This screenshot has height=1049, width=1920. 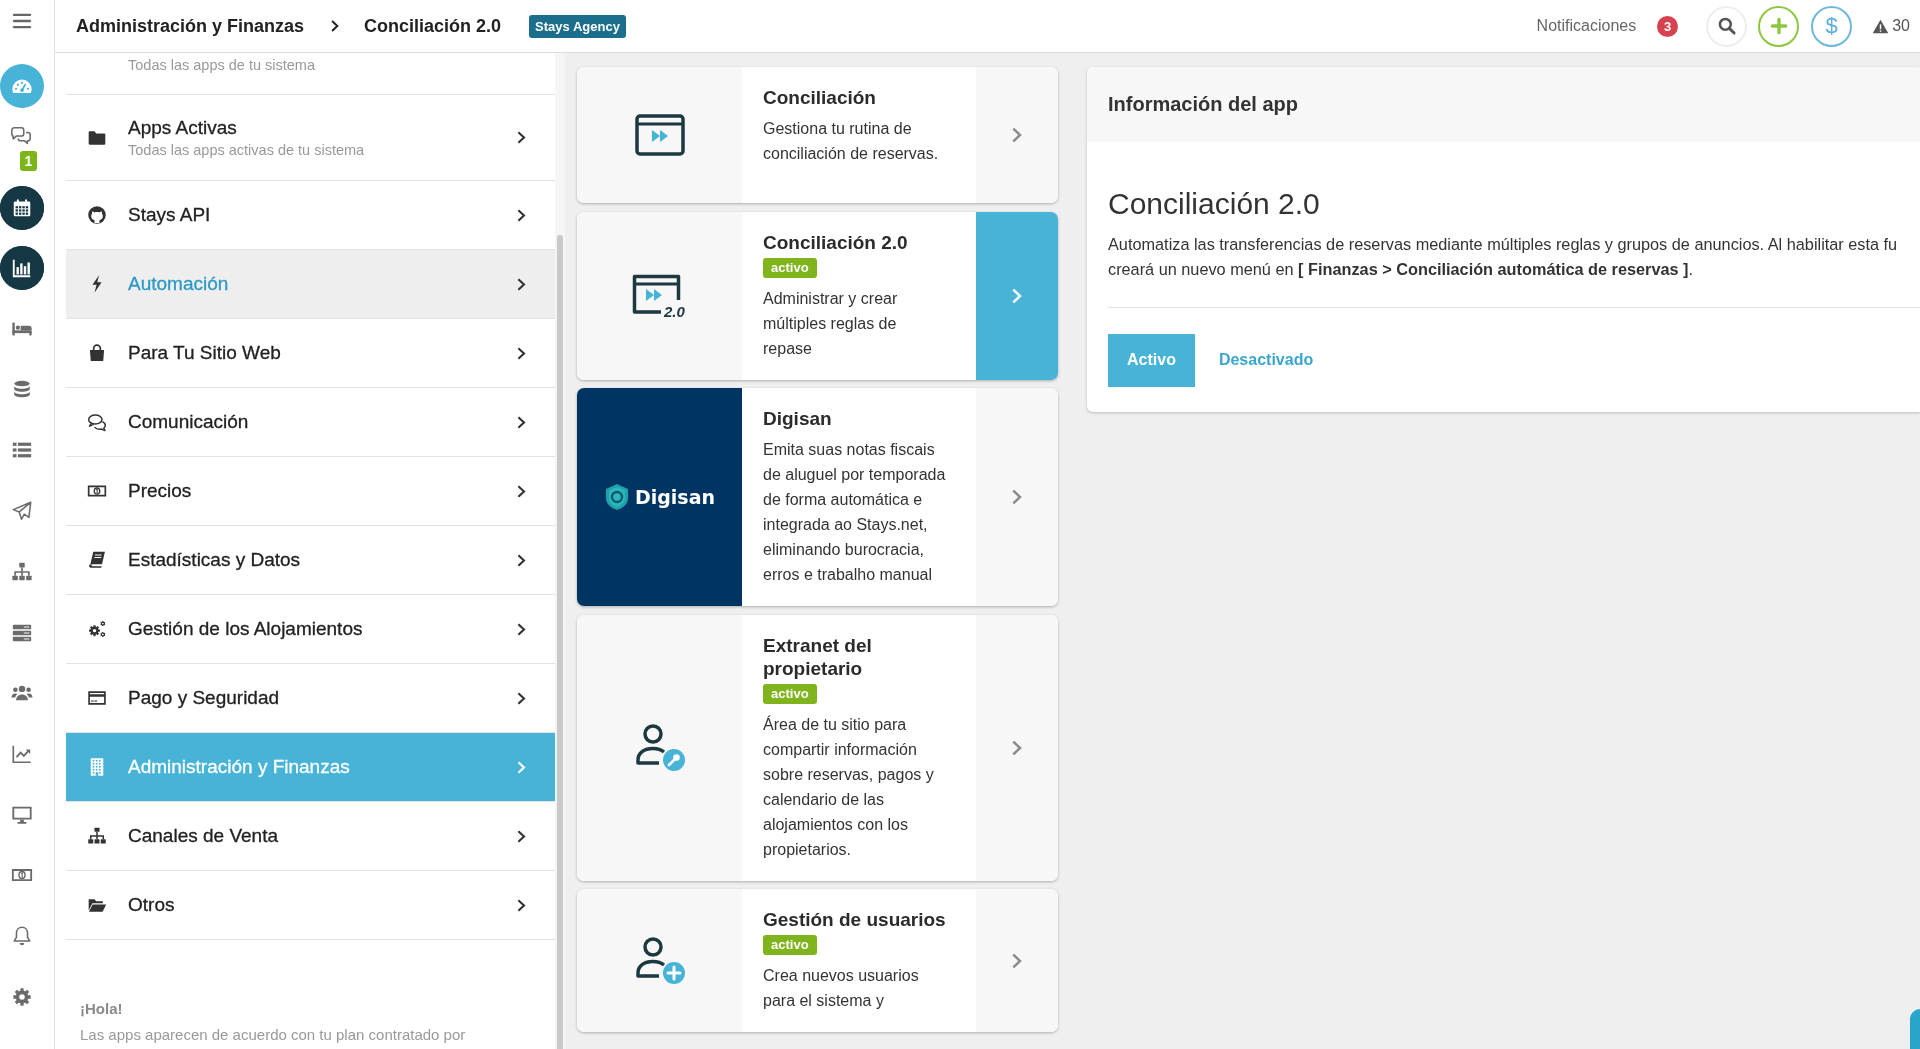 What do you see at coordinates (1214, 204) in the screenshot?
I see `app-title: Conciliación 2.0` at bounding box center [1214, 204].